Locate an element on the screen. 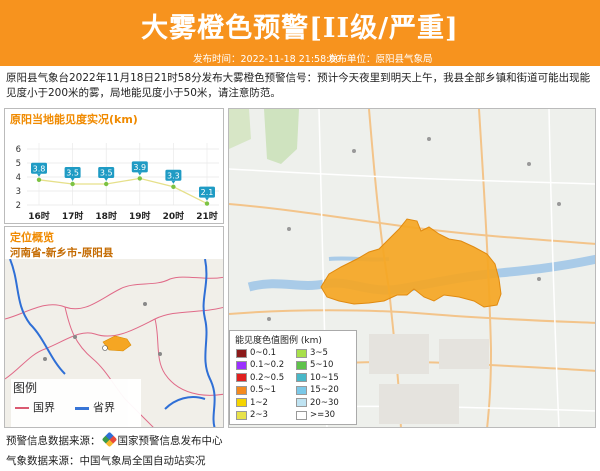 The width and height of the screenshot is (600, 471). location-title: 定位概览 is located at coordinates (32, 237).